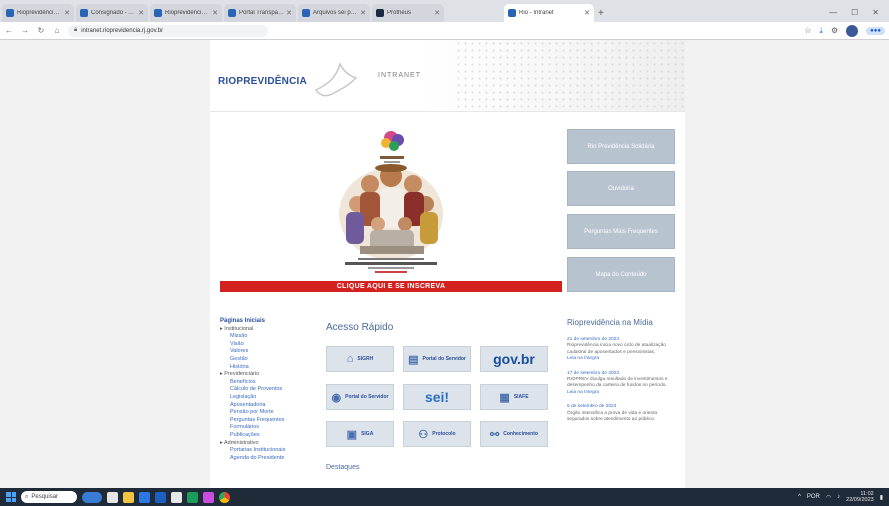 This screenshot has height=506, width=889. Describe the element at coordinates (437, 359) in the screenshot. I see `tile-portal-servidor: ▤ Portal do Servidor` at that location.